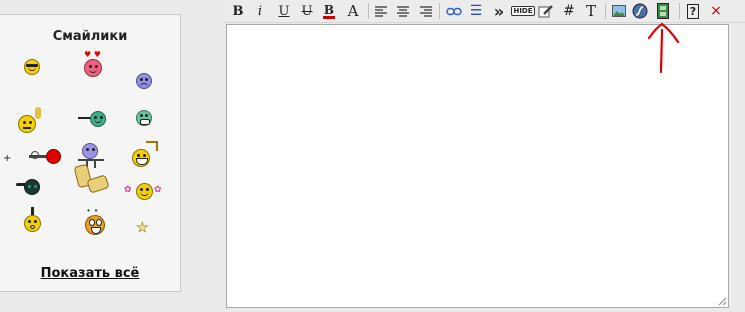  I want to click on thinking-smiley-icon, so click(32, 120).